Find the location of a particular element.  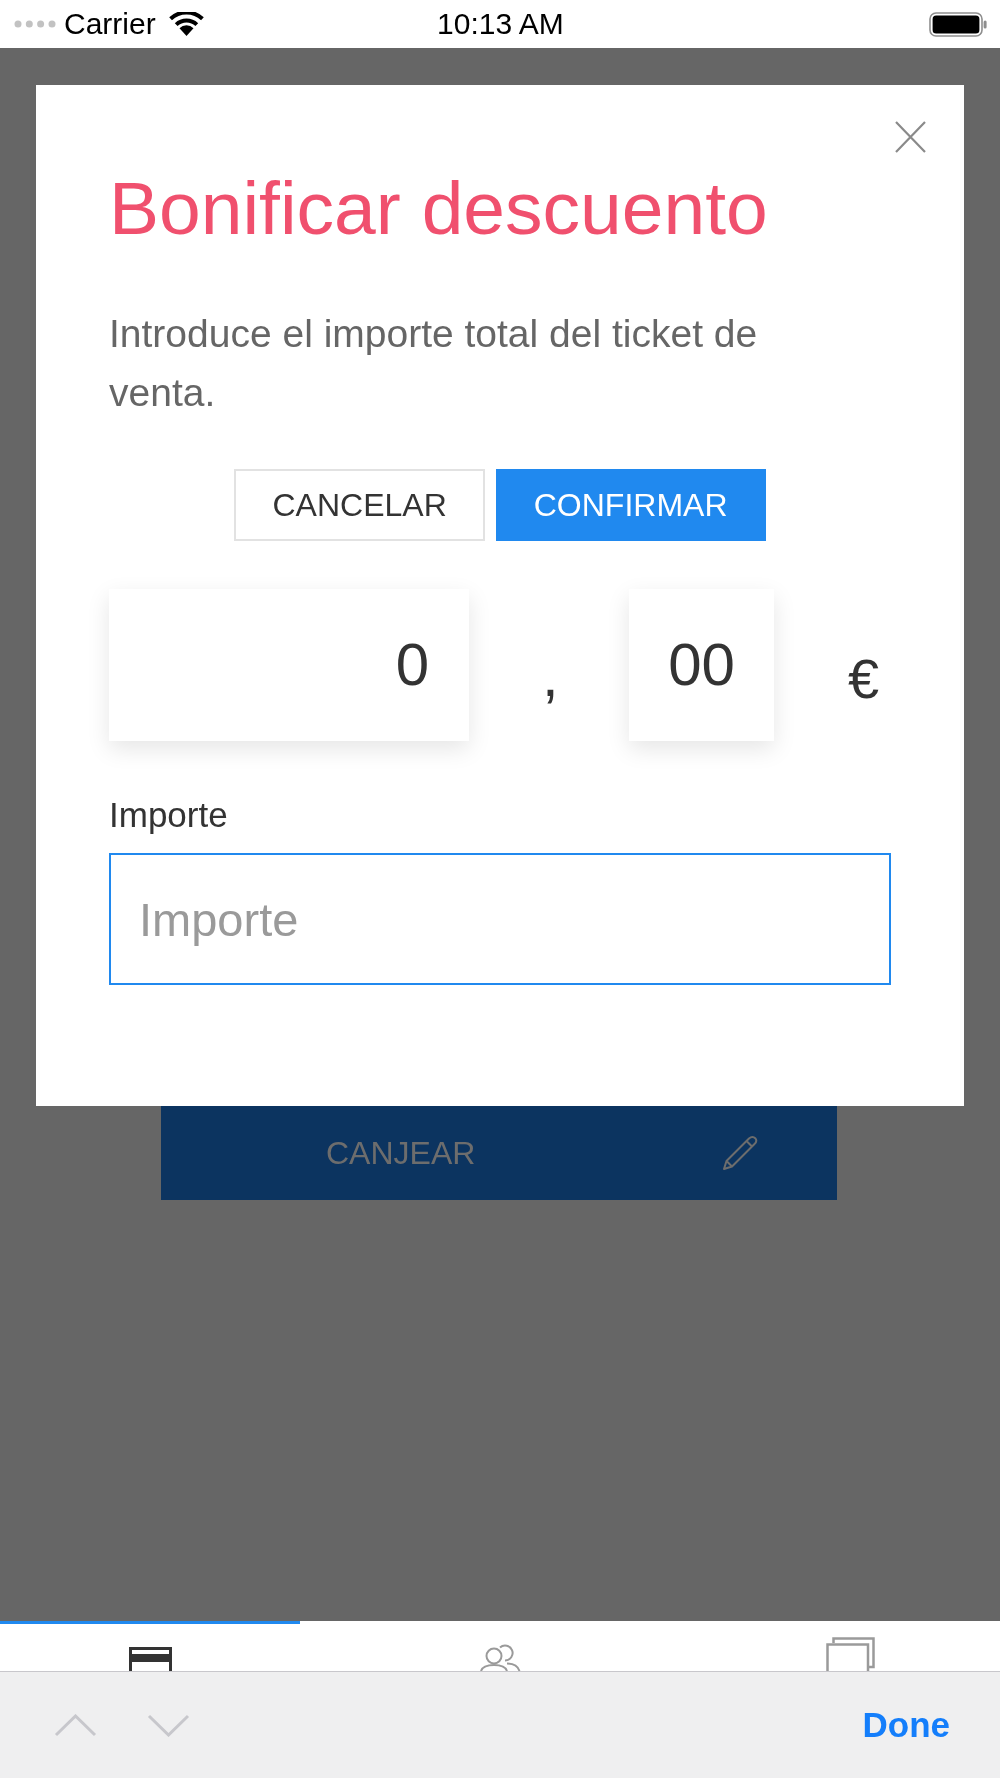

status-time: 10:13 AM is located at coordinates (500, 24).